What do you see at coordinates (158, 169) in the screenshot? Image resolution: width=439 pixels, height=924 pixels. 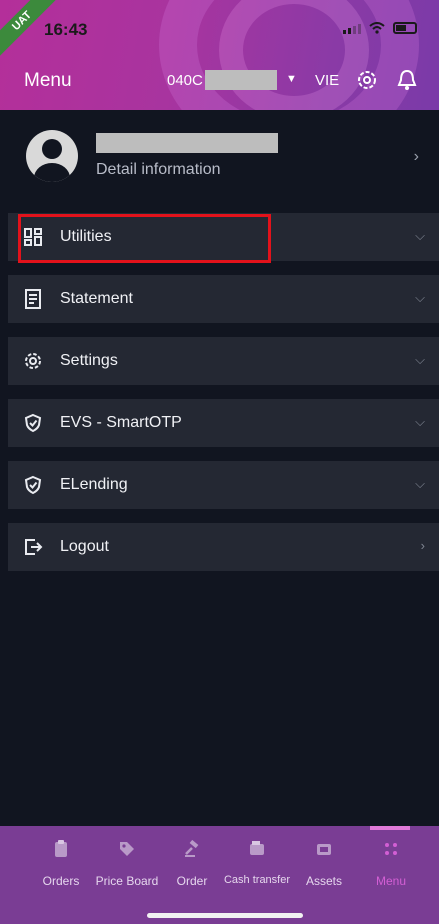 I see `detail-information-label: Detail information` at bounding box center [158, 169].